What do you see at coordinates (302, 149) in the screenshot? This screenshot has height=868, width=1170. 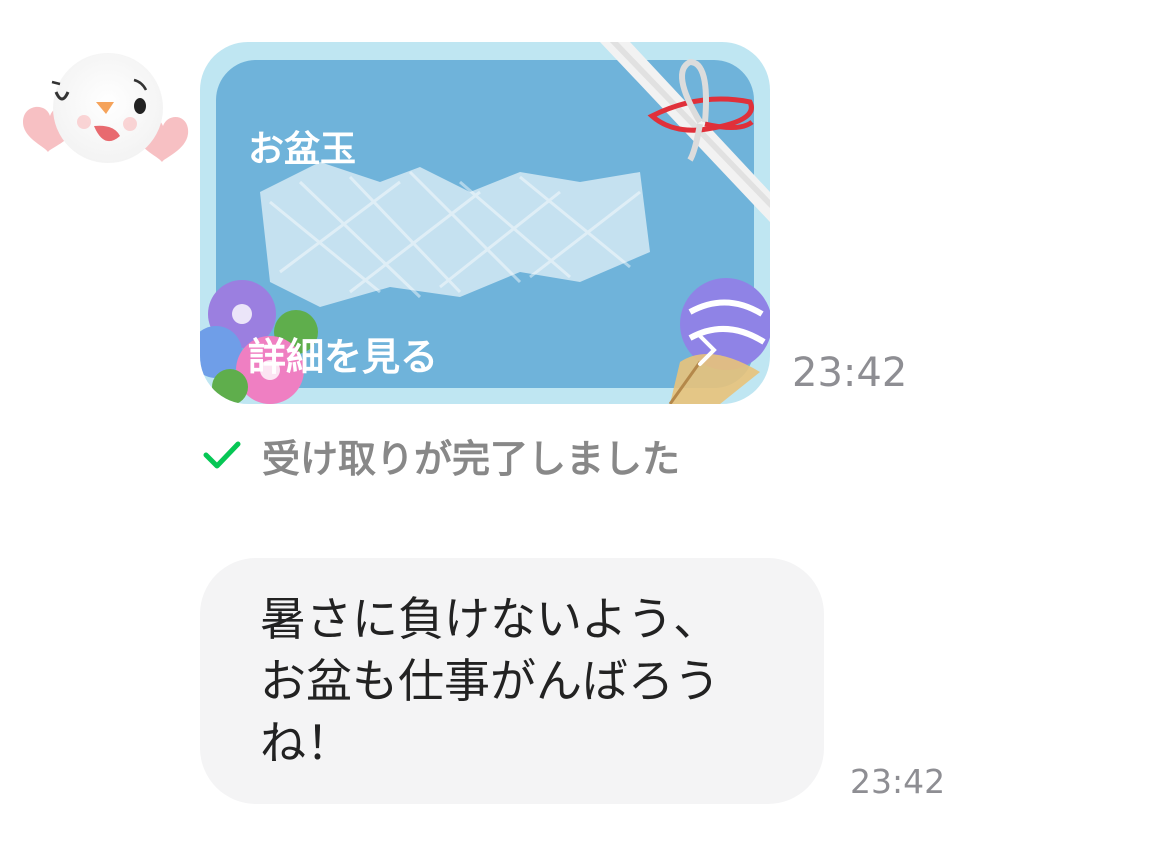 I see `gift-card-title: お盆玉` at bounding box center [302, 149].